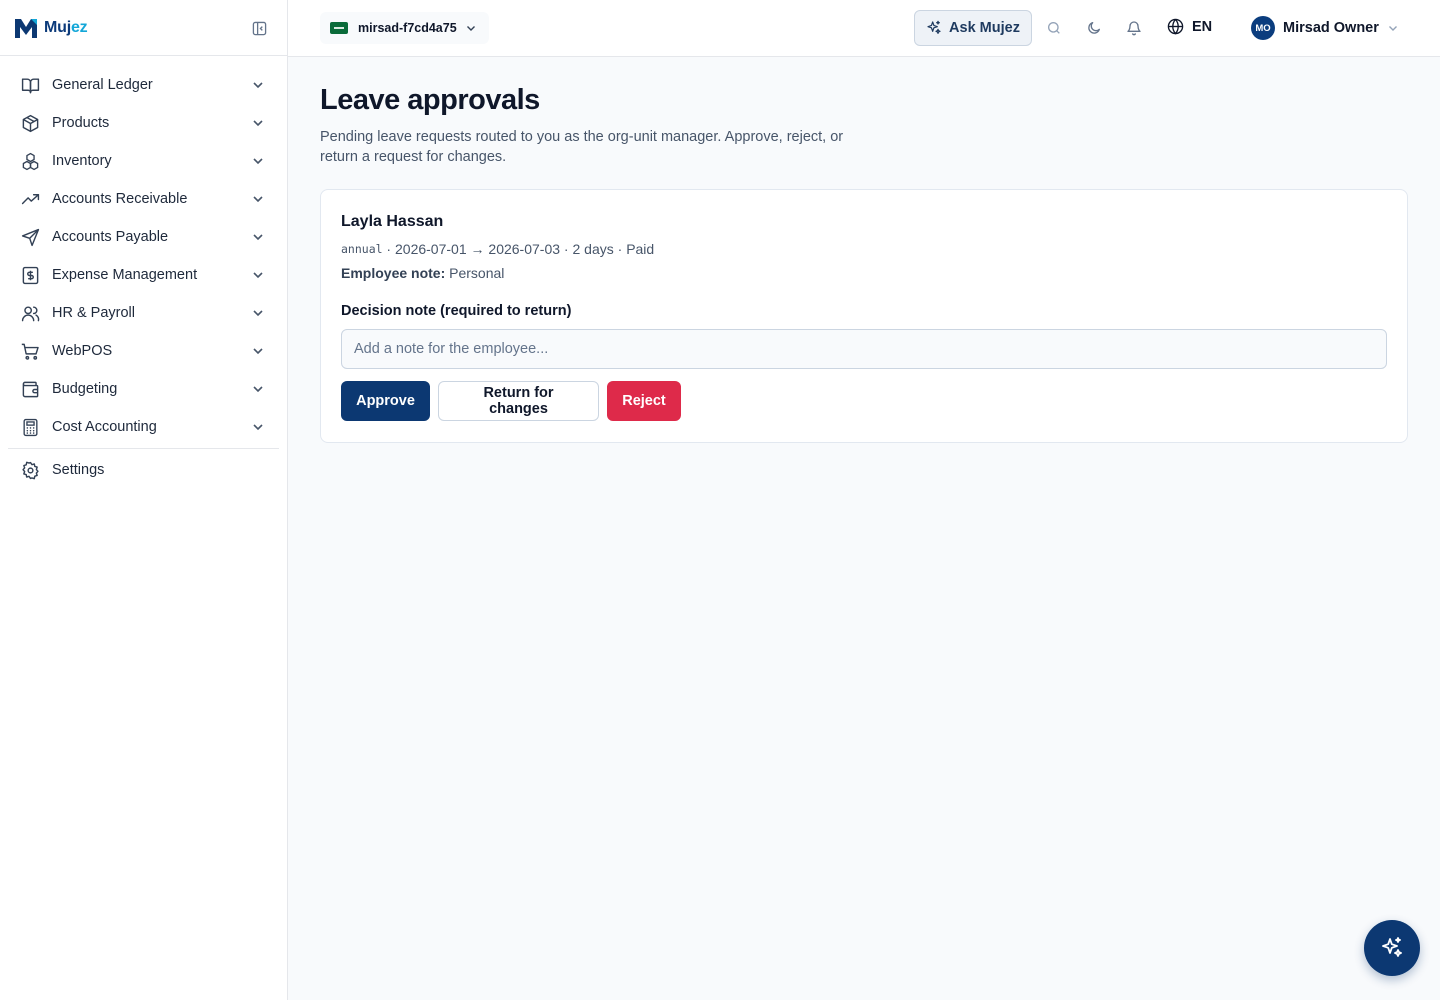 The height and width of the screenshot is (1000, 1440). What do you see at coordinates (30, 389) in the screenshot?
I see `wallet-icon` at bounding box center [30, 389].